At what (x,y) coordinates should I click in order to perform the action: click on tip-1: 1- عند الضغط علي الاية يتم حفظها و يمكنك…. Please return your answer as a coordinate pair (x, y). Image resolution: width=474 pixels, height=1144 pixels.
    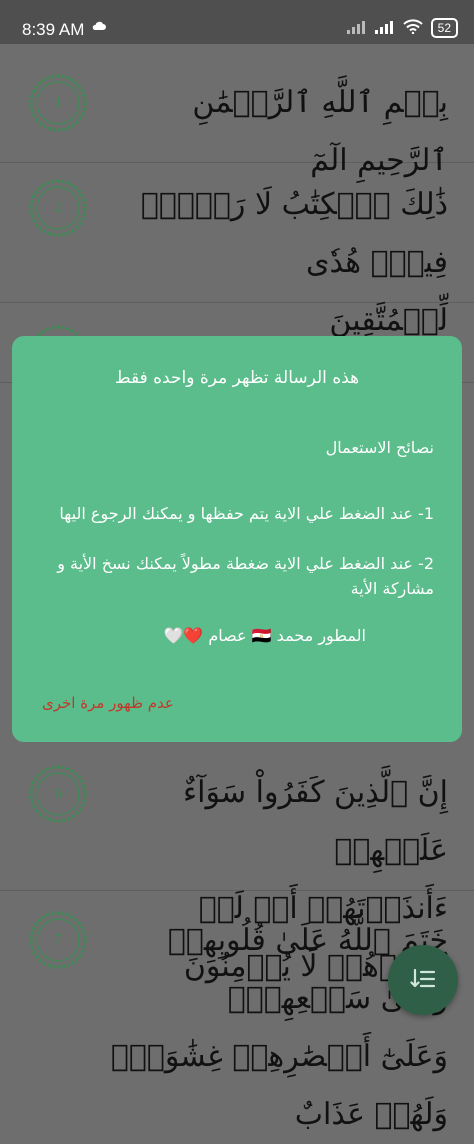
    Looking at the image, I should click on (246, 513).